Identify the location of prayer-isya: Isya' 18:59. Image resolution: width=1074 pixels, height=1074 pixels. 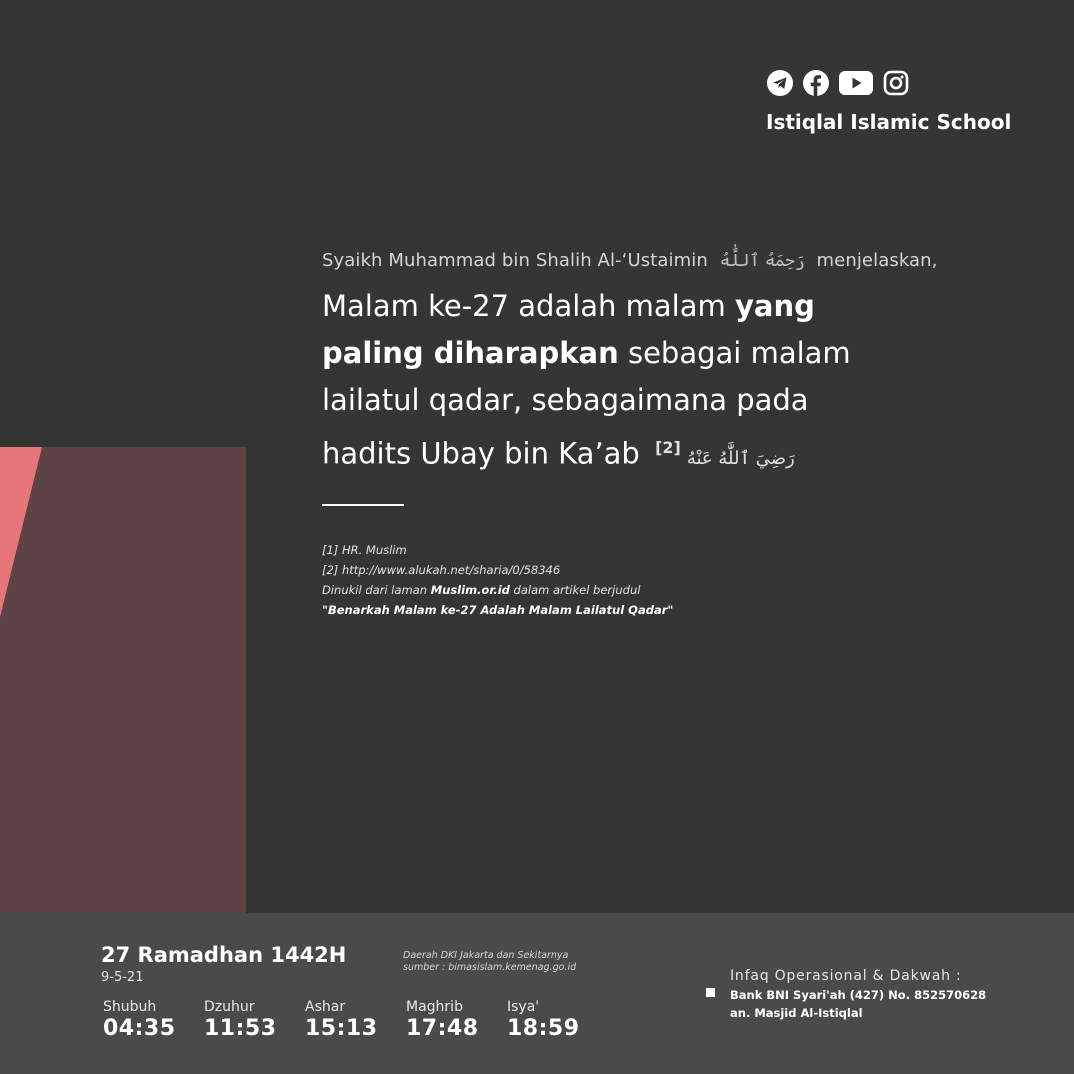
(557, 1020).